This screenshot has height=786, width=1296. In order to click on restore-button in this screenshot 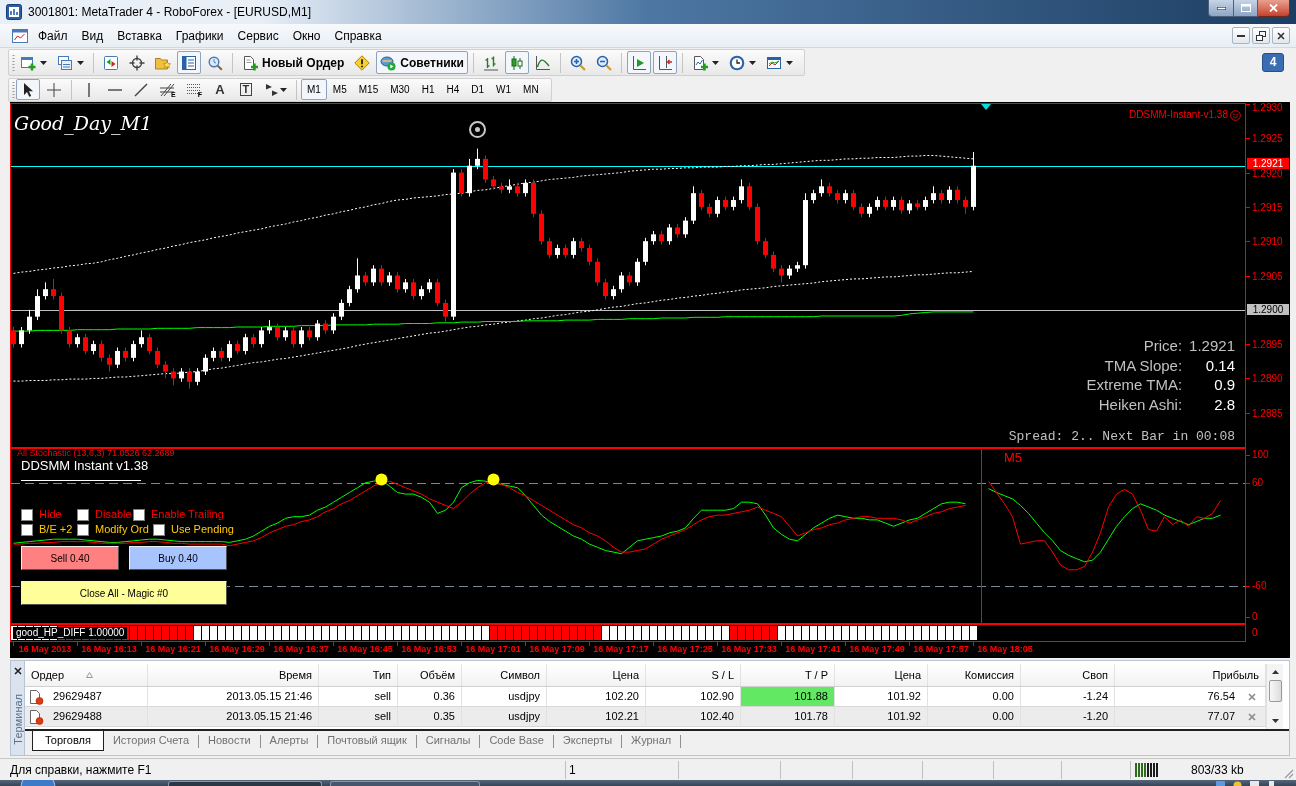, I will do `click(1261, 35)`.